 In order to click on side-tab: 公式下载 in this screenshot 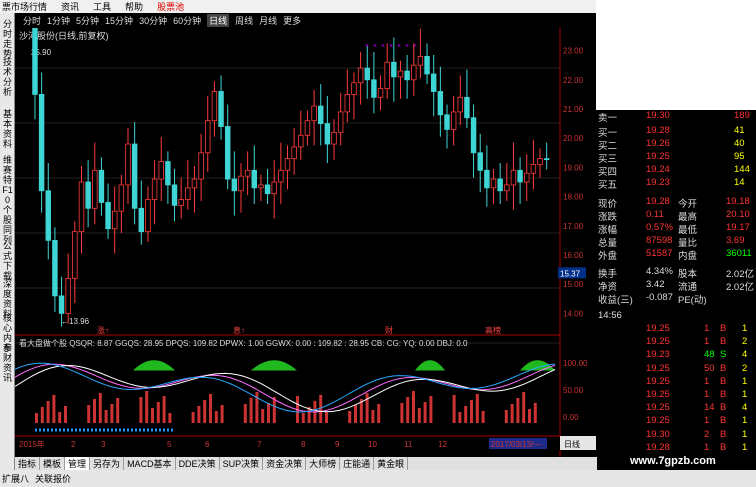, I will do `click(7, 261)`.